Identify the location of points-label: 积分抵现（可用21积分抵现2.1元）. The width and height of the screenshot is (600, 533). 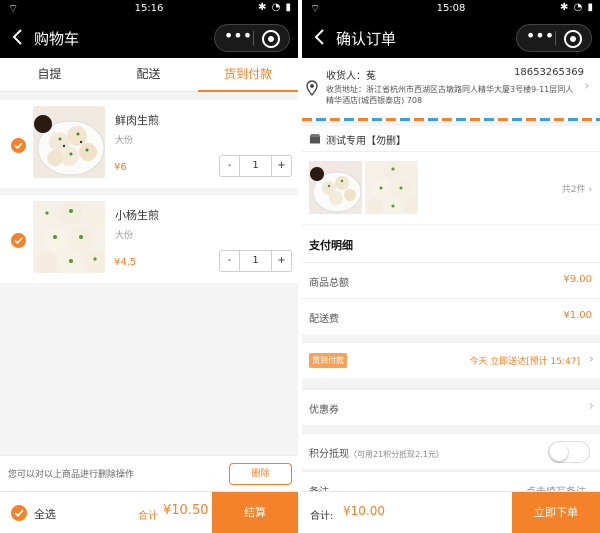
(376, 454).